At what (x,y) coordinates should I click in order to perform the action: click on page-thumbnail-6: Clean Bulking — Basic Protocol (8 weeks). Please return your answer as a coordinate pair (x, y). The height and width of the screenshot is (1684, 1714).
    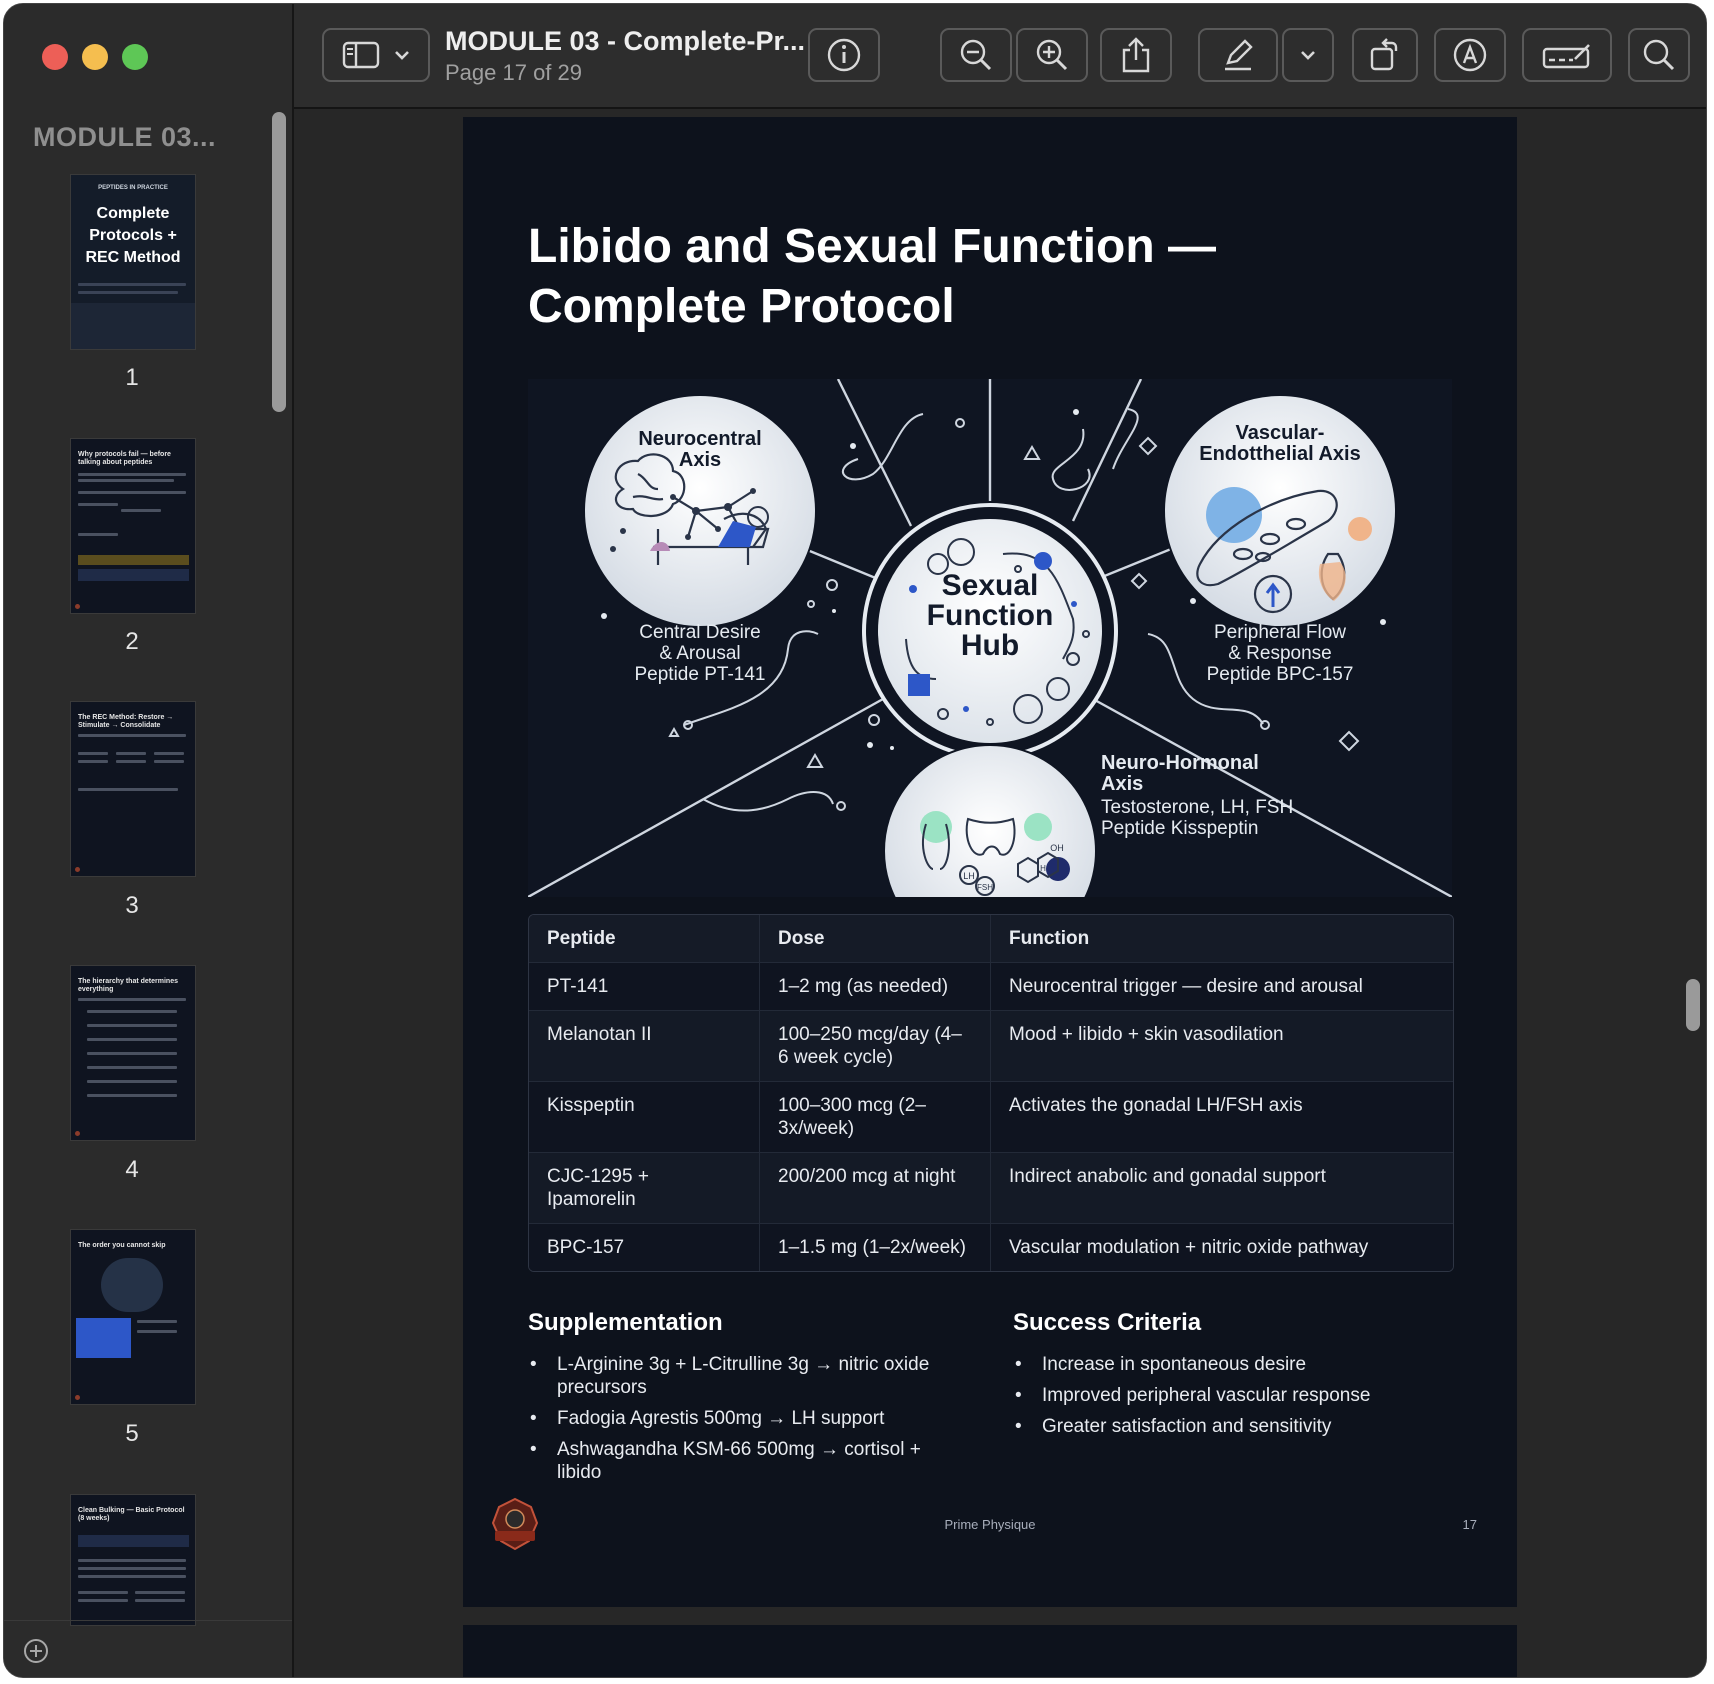
    Looking at the image, I should click on (133, 1560).